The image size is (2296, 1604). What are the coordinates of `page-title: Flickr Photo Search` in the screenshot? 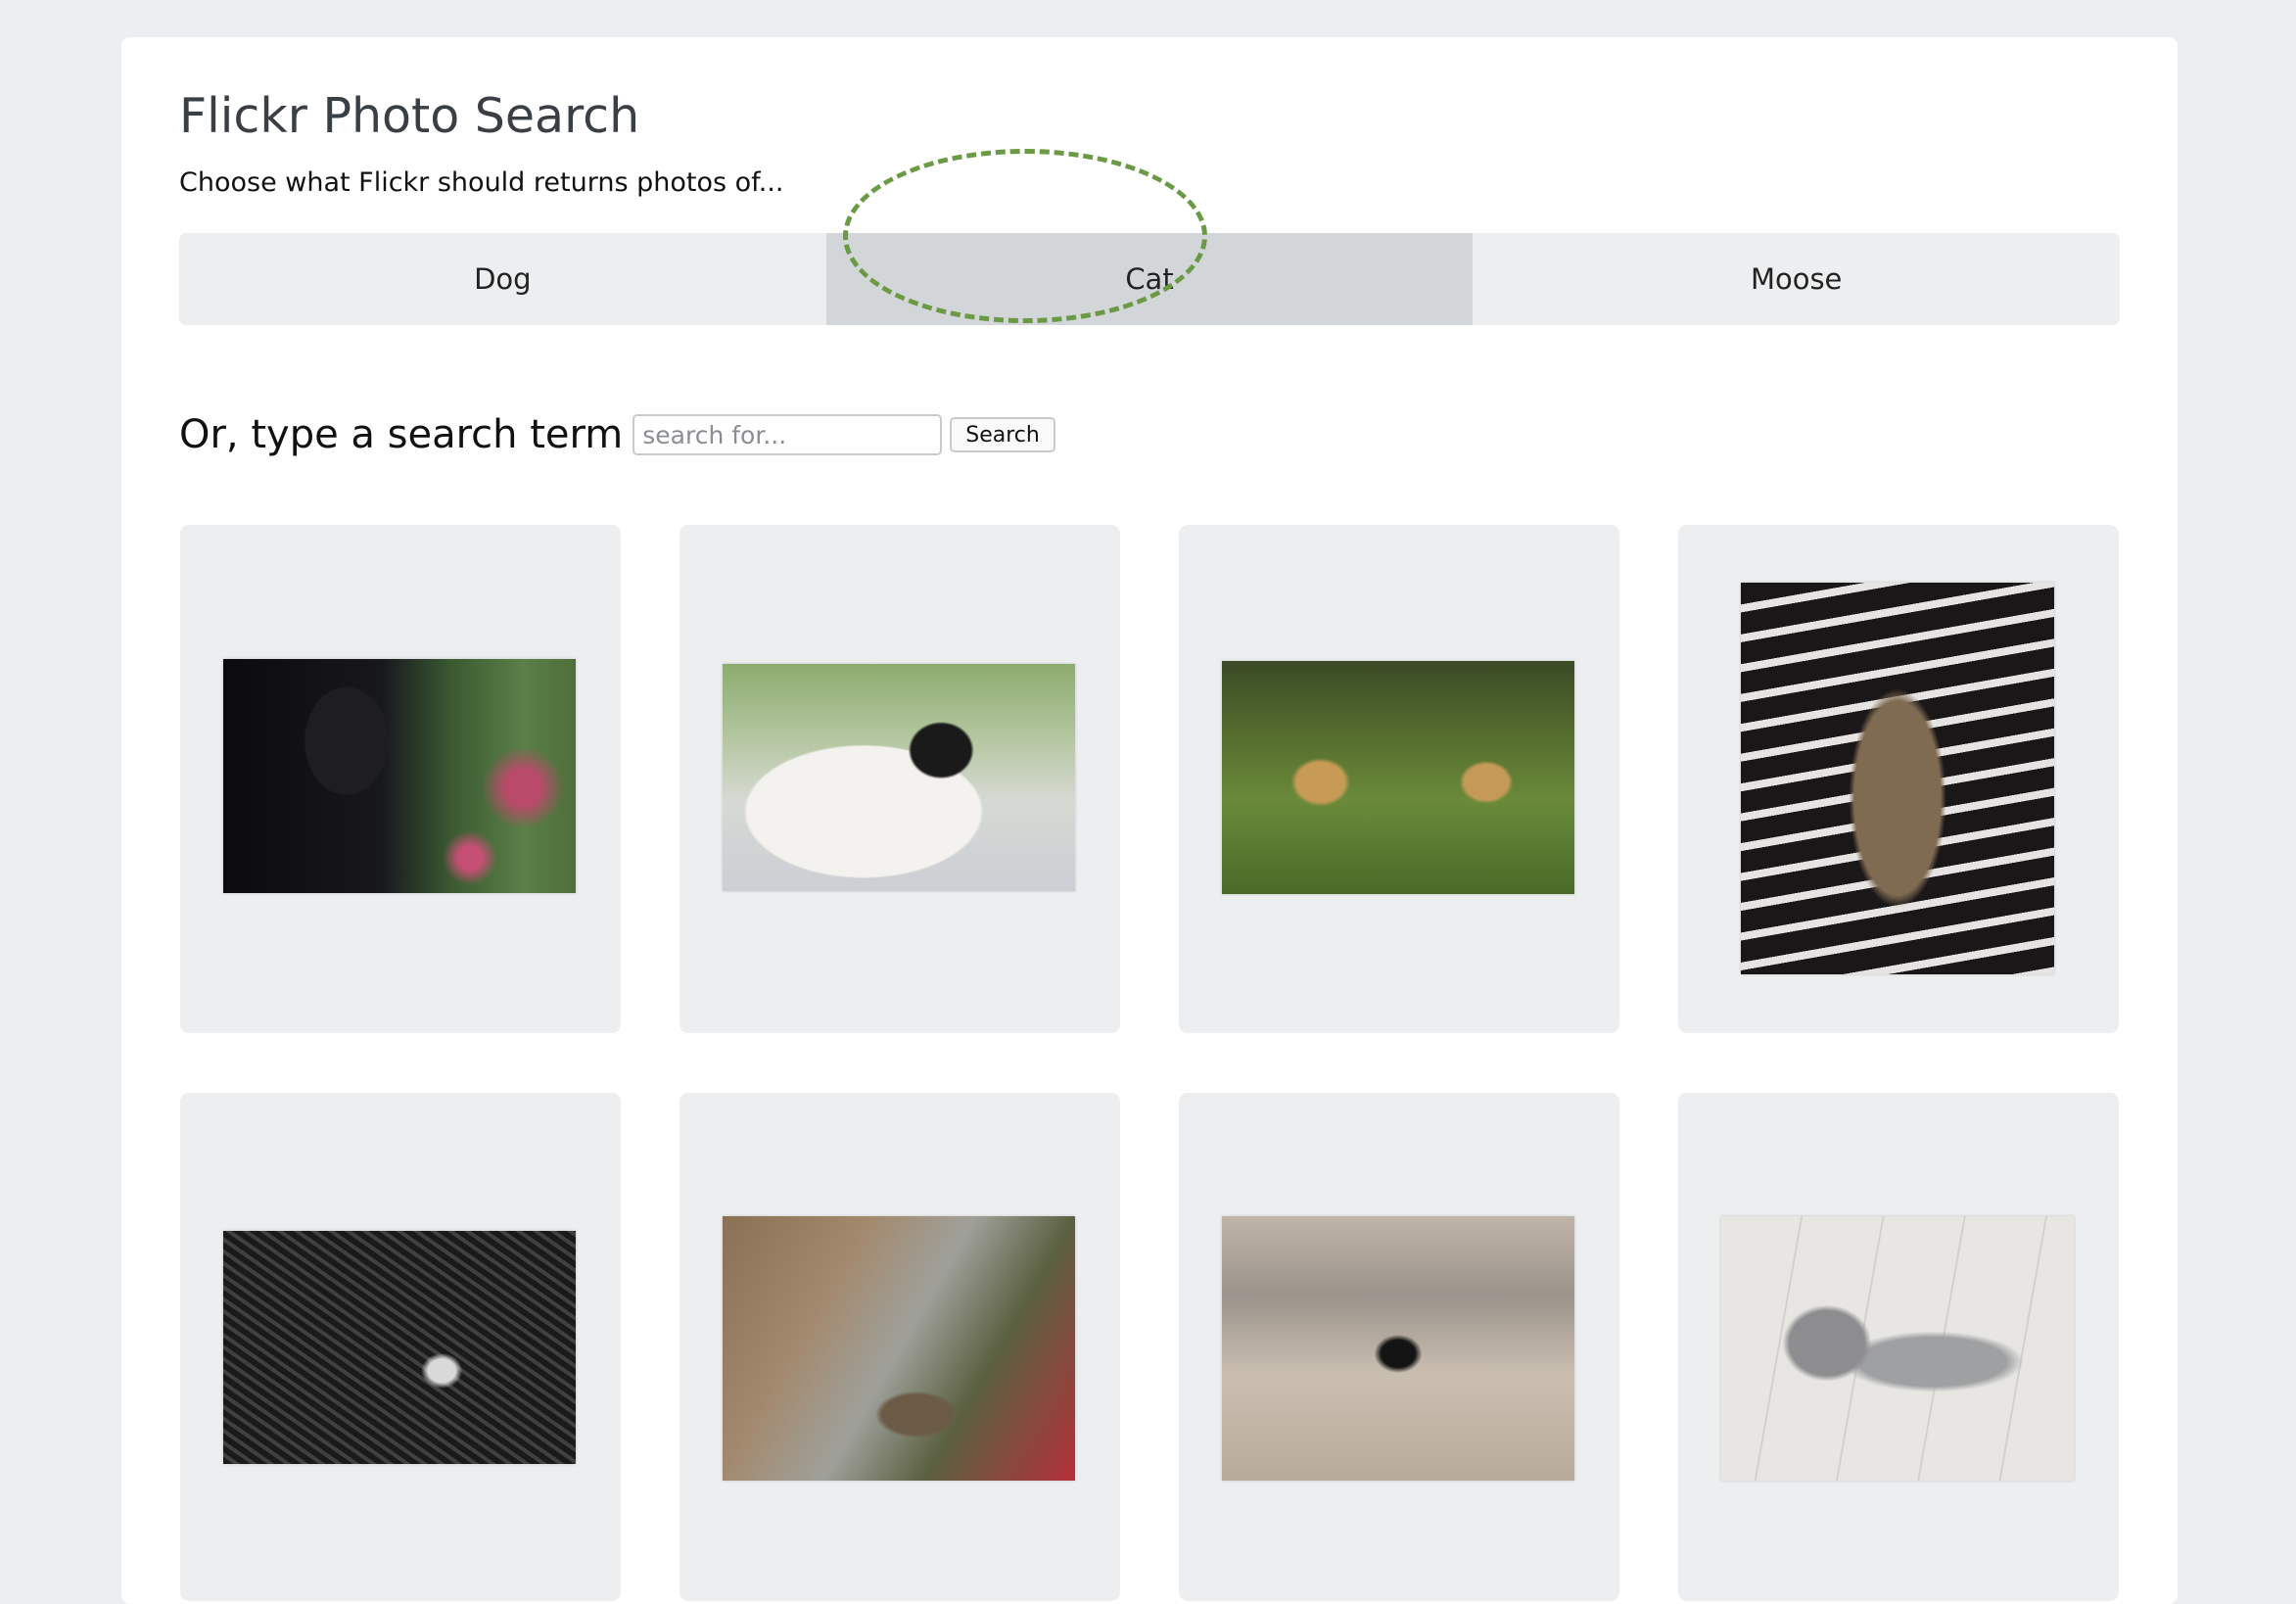 It's located at (409, 116).